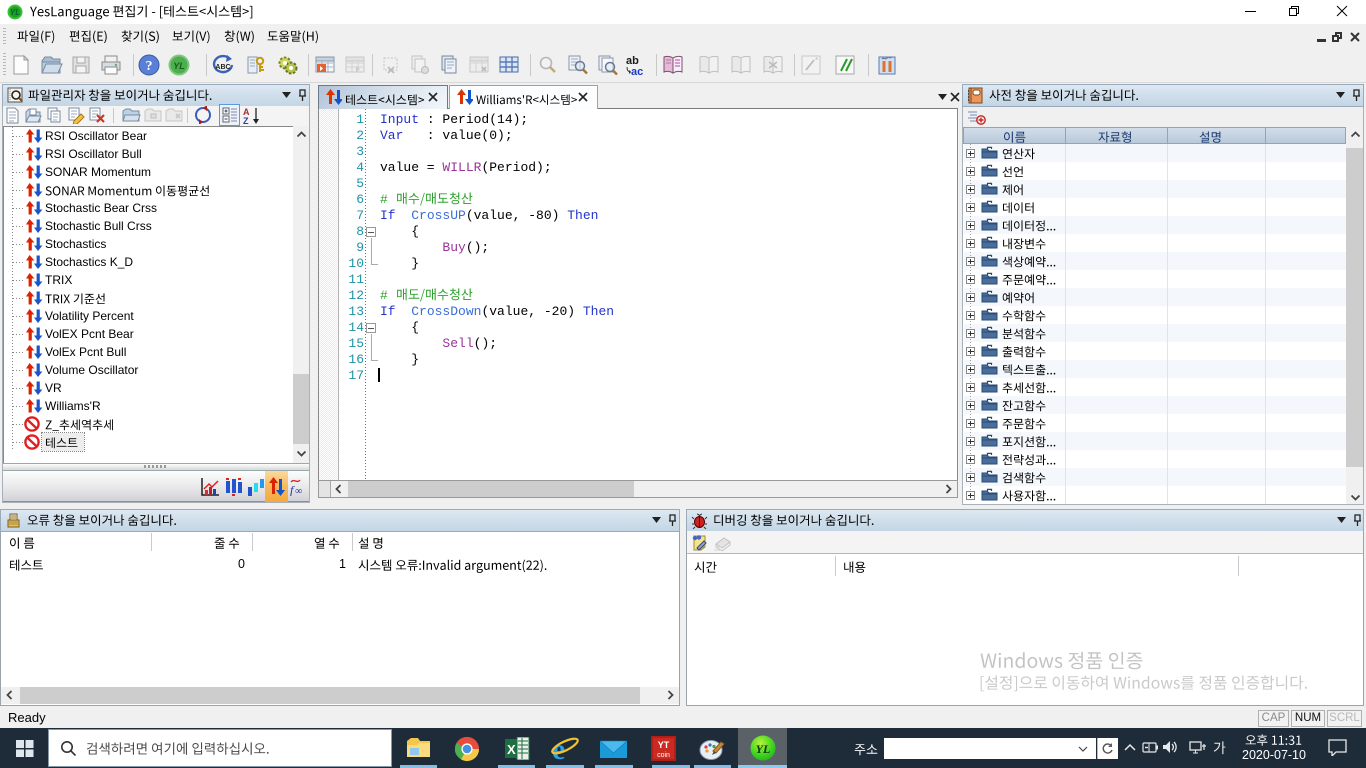 This screenshot has height=768, width=1366. Describe the element at coordinates (664, 745) in the screenshot. I see `svg-text: YT` at that location.